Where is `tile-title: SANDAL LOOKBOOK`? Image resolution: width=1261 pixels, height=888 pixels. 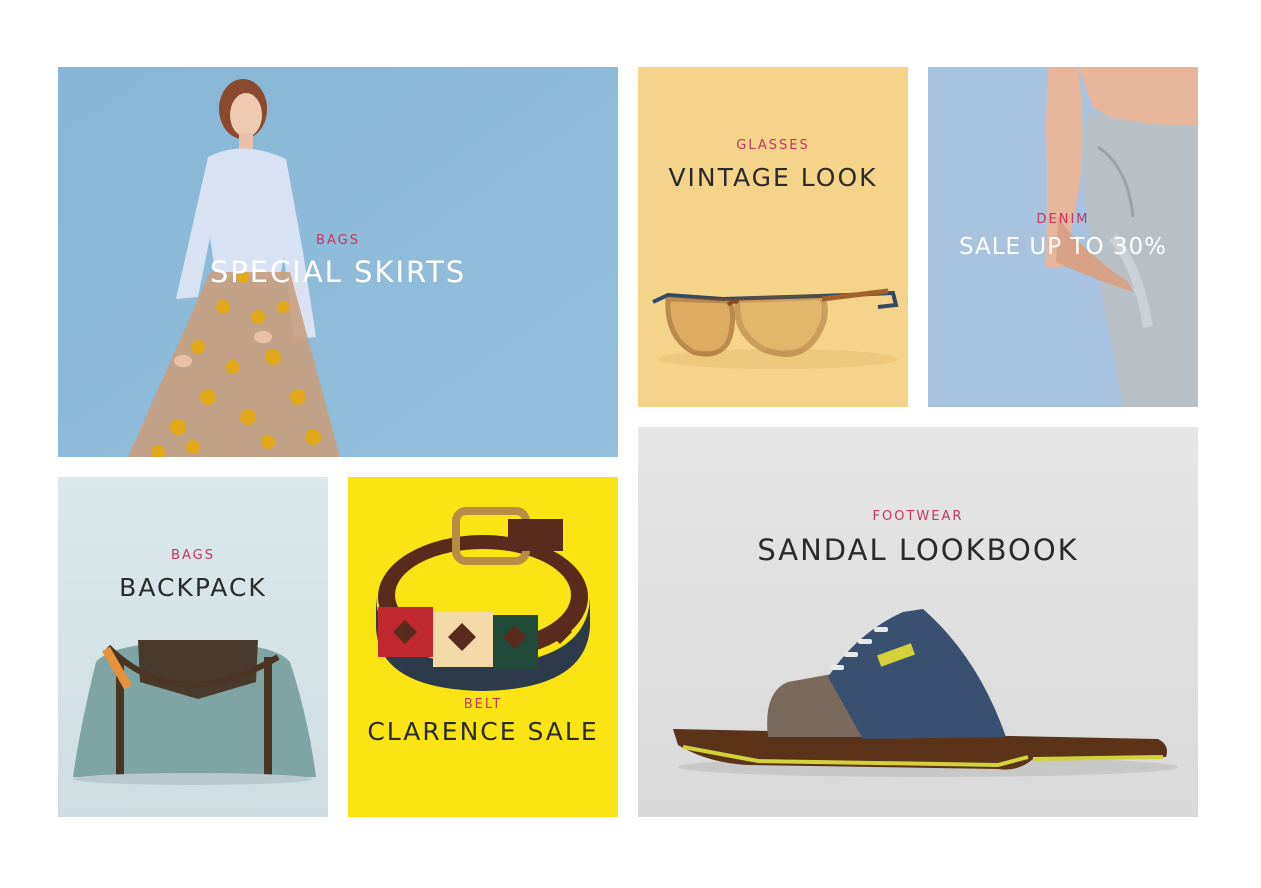 tile-title: SANDAL LOOKBOOK is located at coordinates (918, 550).